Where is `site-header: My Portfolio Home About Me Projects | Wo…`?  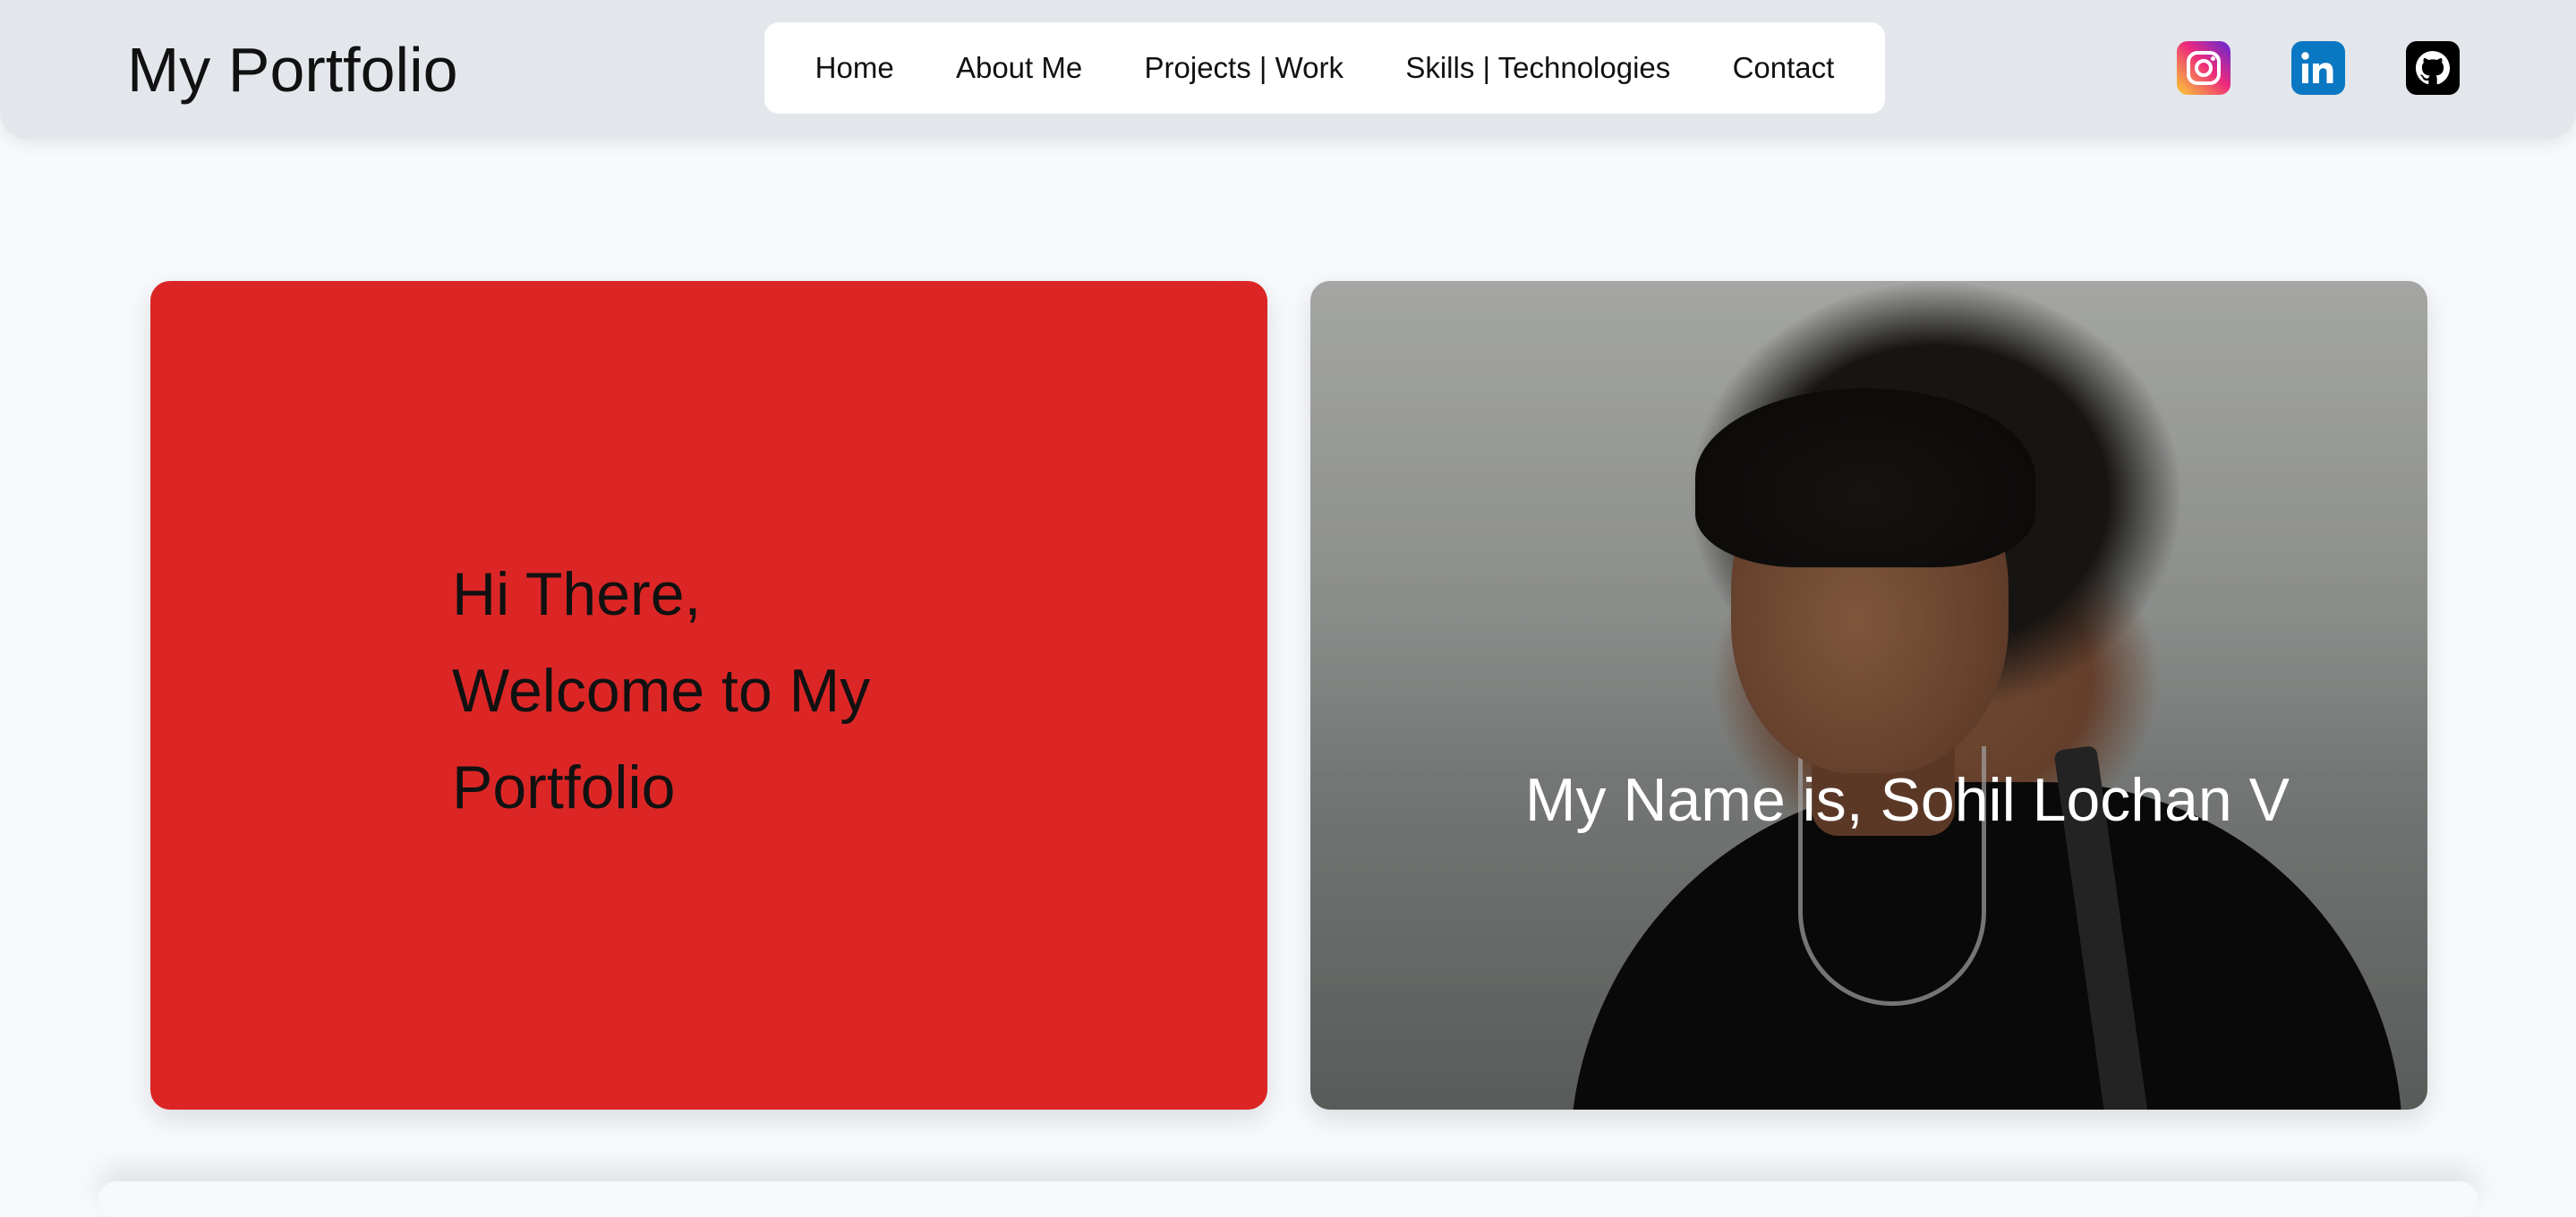 site-header: My Portfolio Home About Me Projects | Wo… is located at coordinates (1288, 69).